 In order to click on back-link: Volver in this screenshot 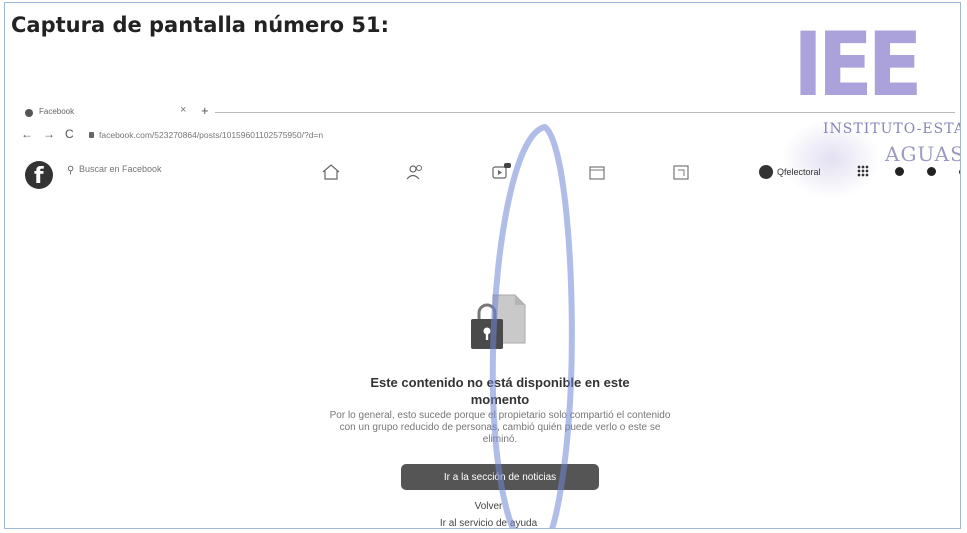, I will do `click(482, 506)`.